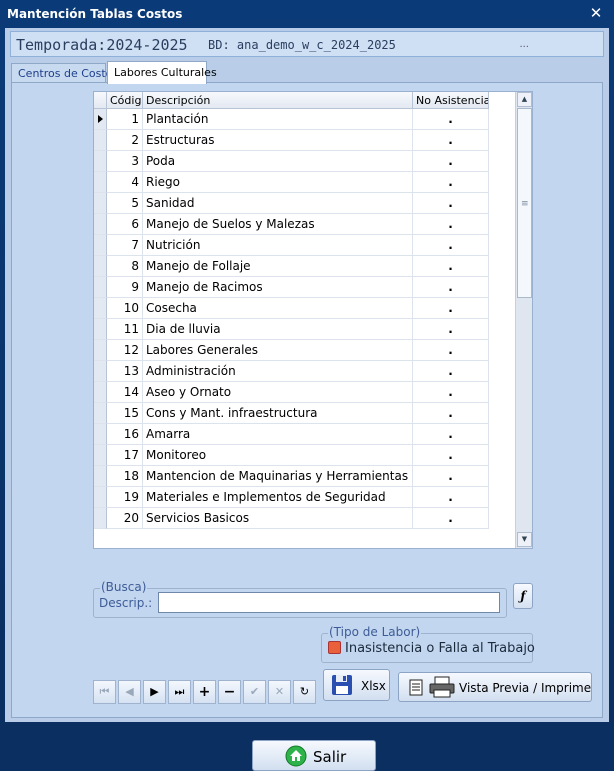 The image size is (614, 771). What do you see at coordinates (204, 692) in the screenshot?
I see `add-record-button: +` at bounding box center [204, 692].